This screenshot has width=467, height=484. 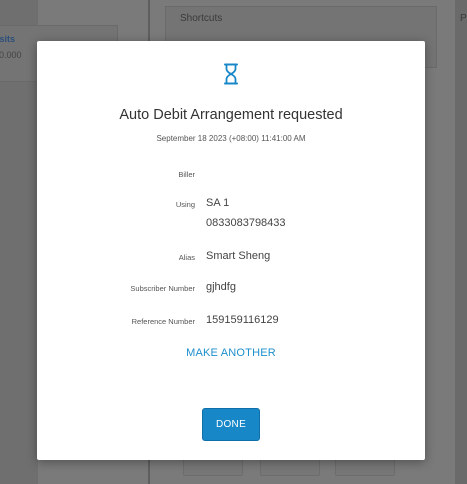 What do you see at coordinates (231, 74) in the screenshot?
I see `hourglass-icon` at bounding box center [231, 74].